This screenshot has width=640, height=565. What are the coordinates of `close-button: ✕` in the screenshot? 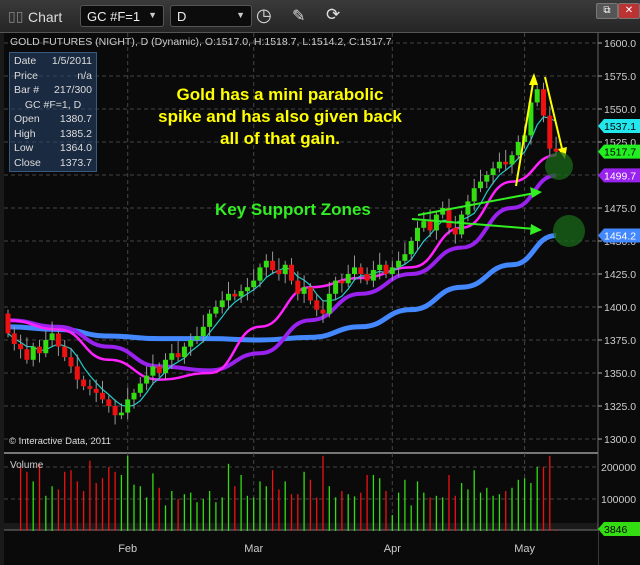 It's located at (629, 11).